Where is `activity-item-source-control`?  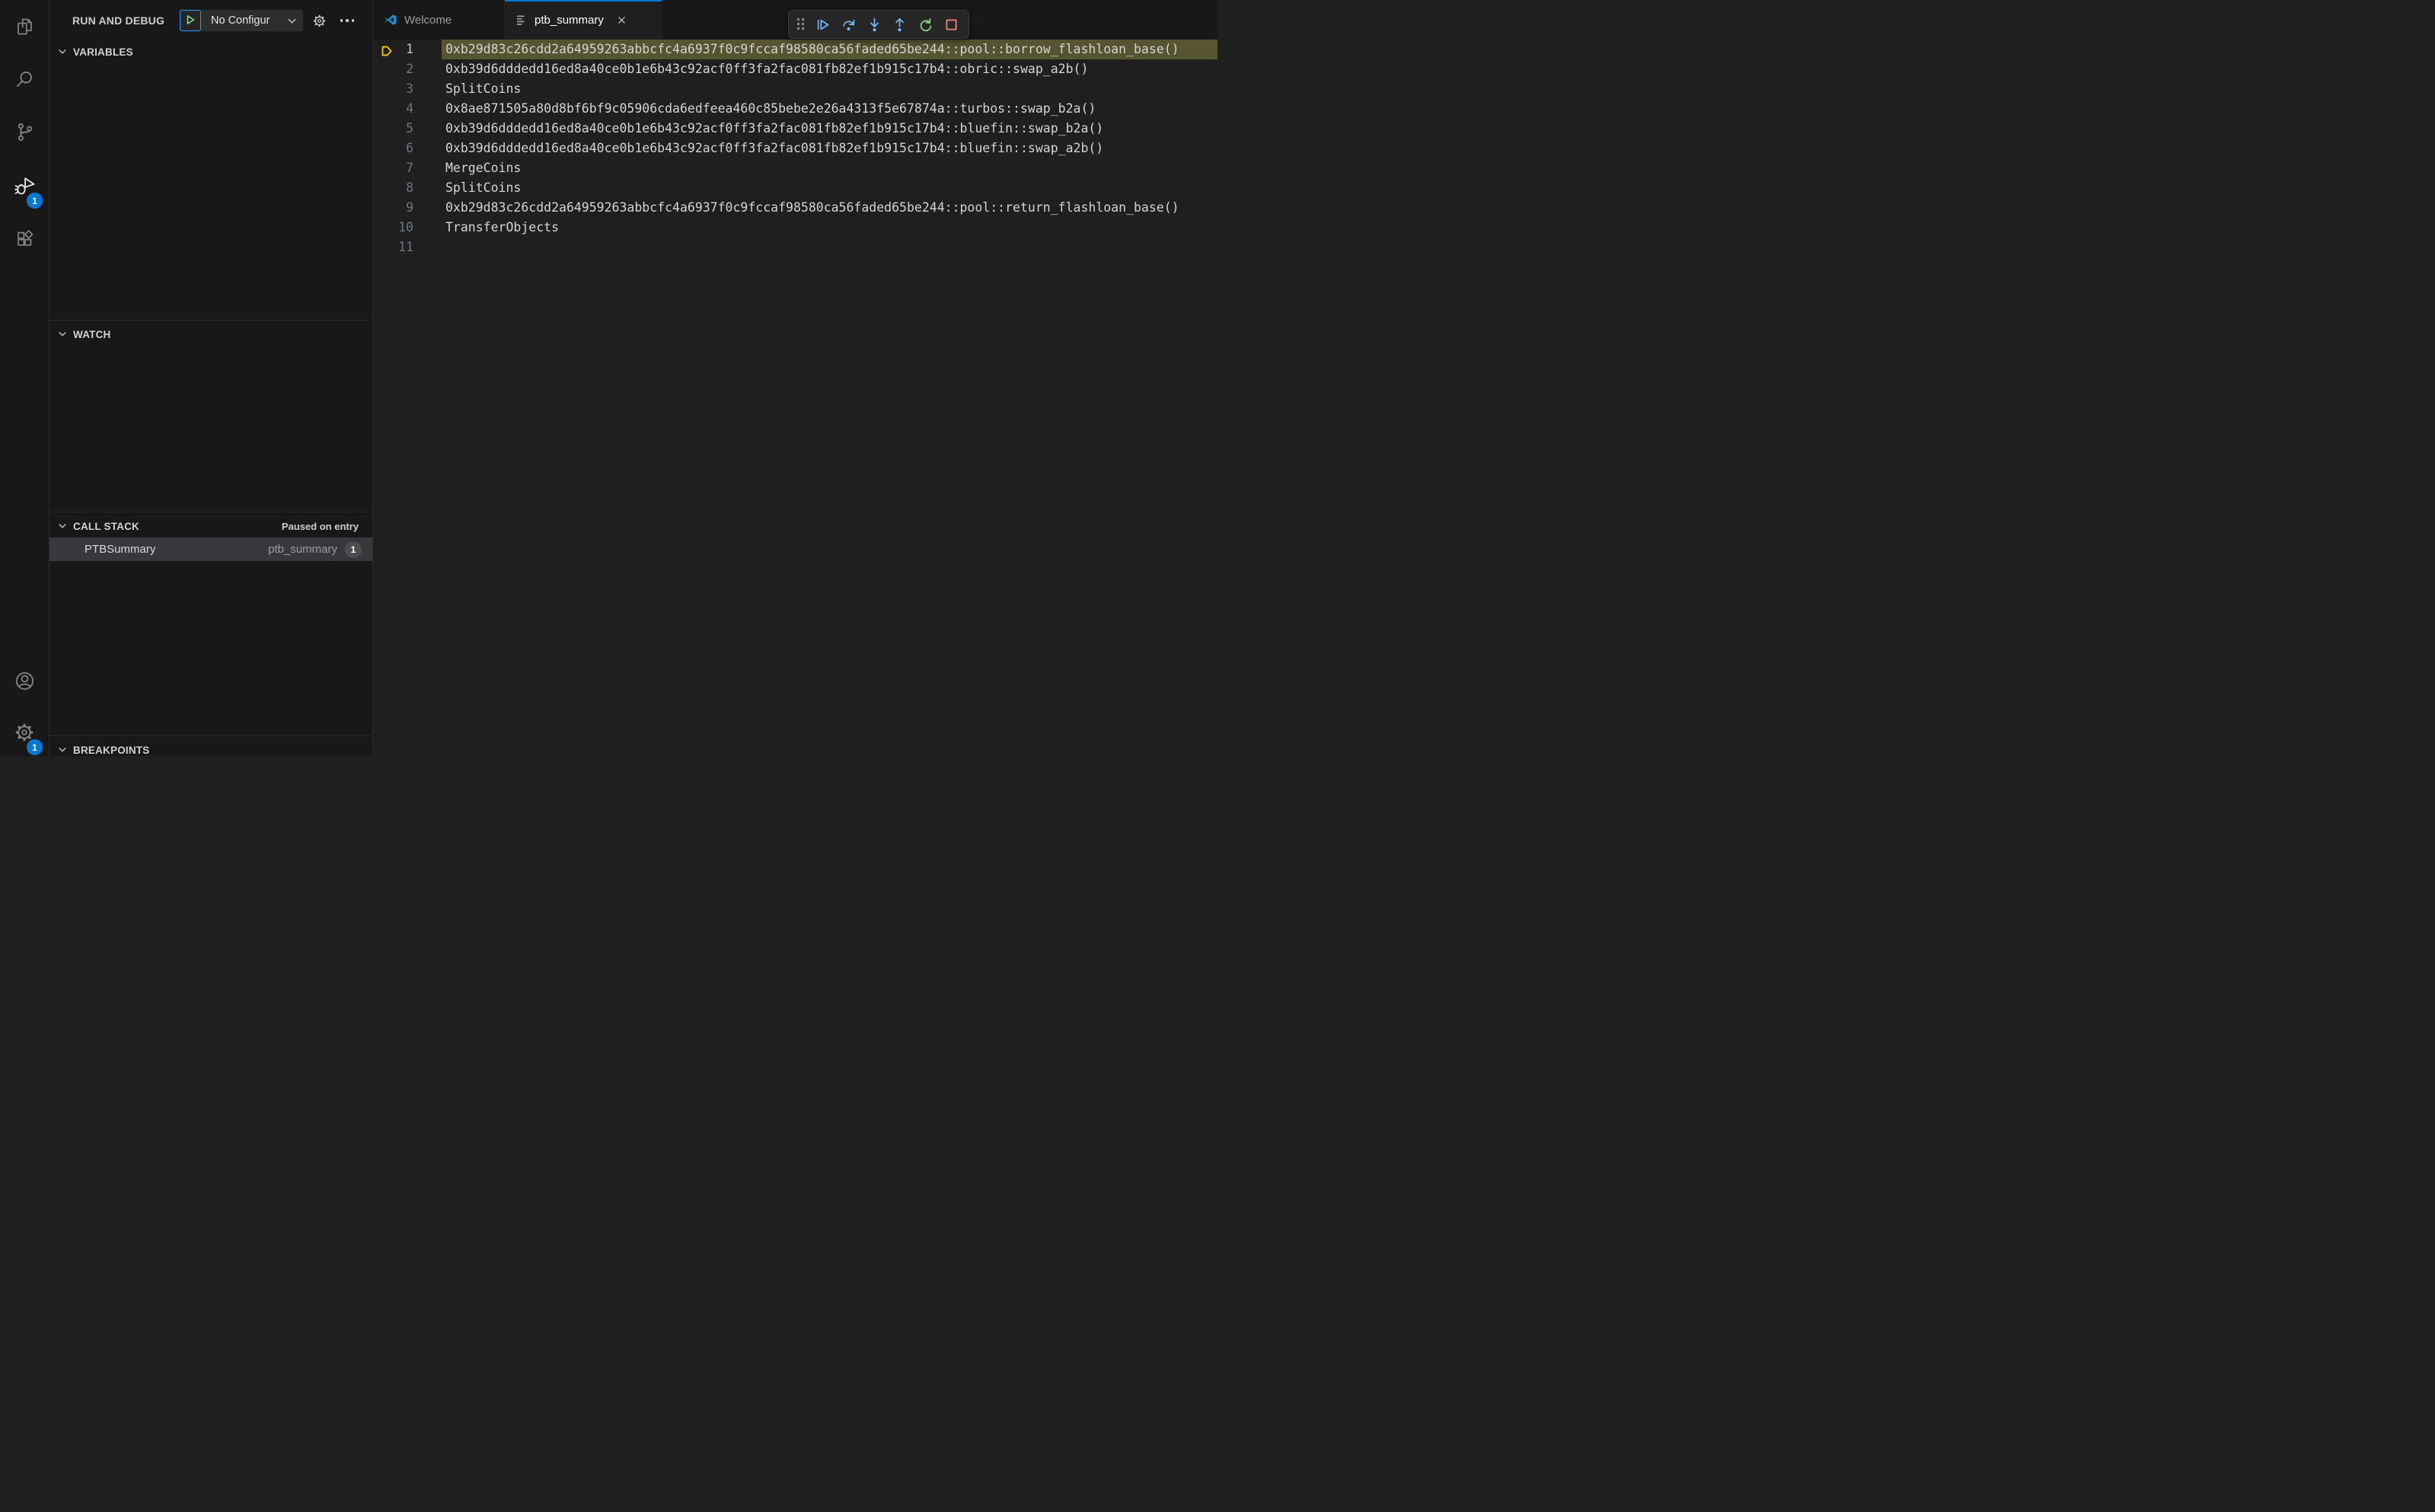 activity-item-source-control is located at coordinates (24, 131).